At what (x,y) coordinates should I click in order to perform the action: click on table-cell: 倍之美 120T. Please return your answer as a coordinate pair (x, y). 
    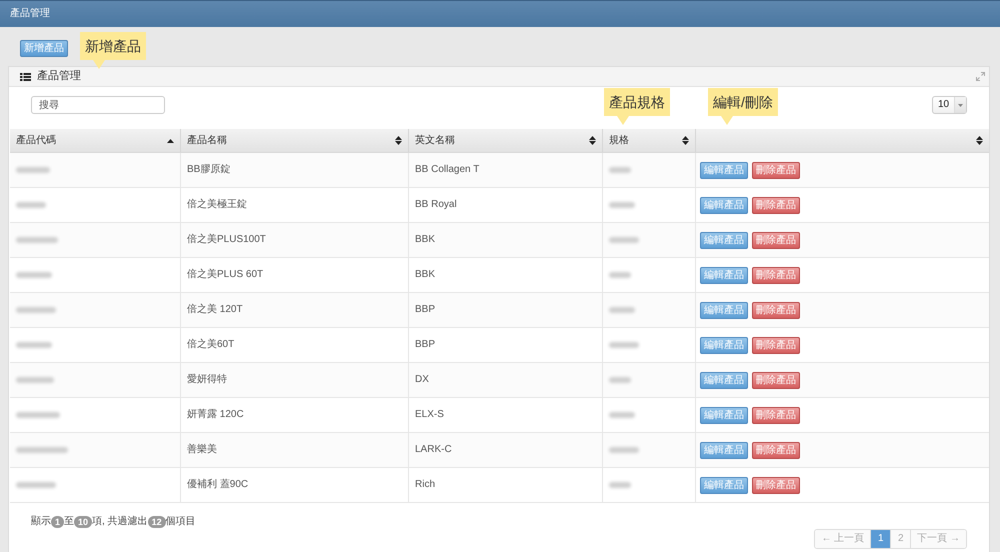
    Looking at the image, I should click on (215, 310).